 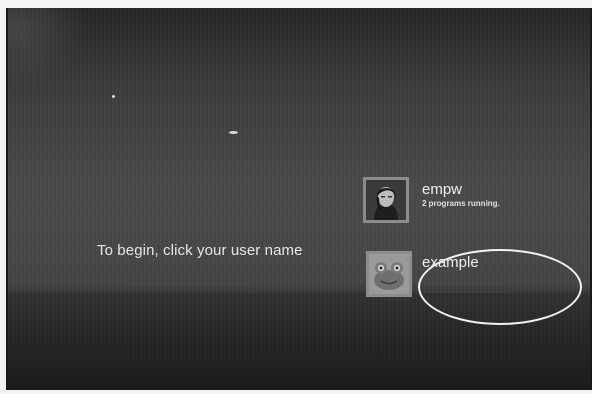 I want to click on user-account-example: example, so click(x=422, y=274).